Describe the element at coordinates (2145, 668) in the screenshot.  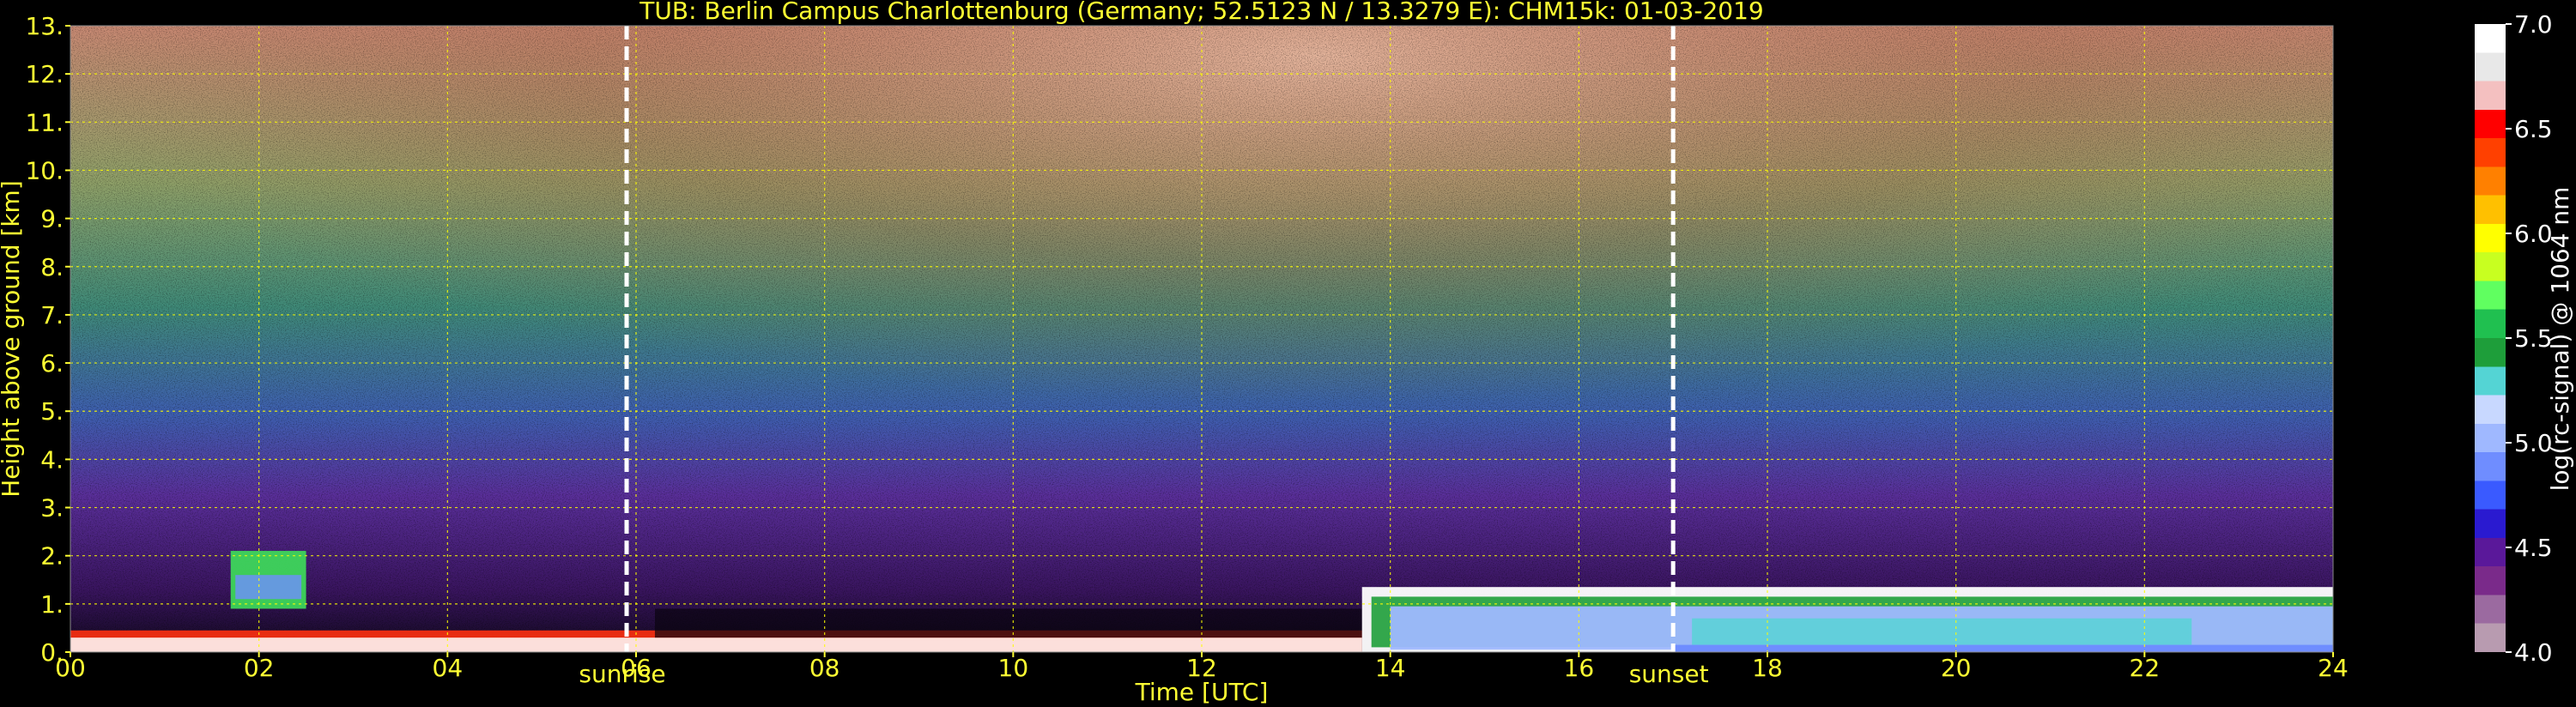
I see `x-tick-label: 22` at that location.